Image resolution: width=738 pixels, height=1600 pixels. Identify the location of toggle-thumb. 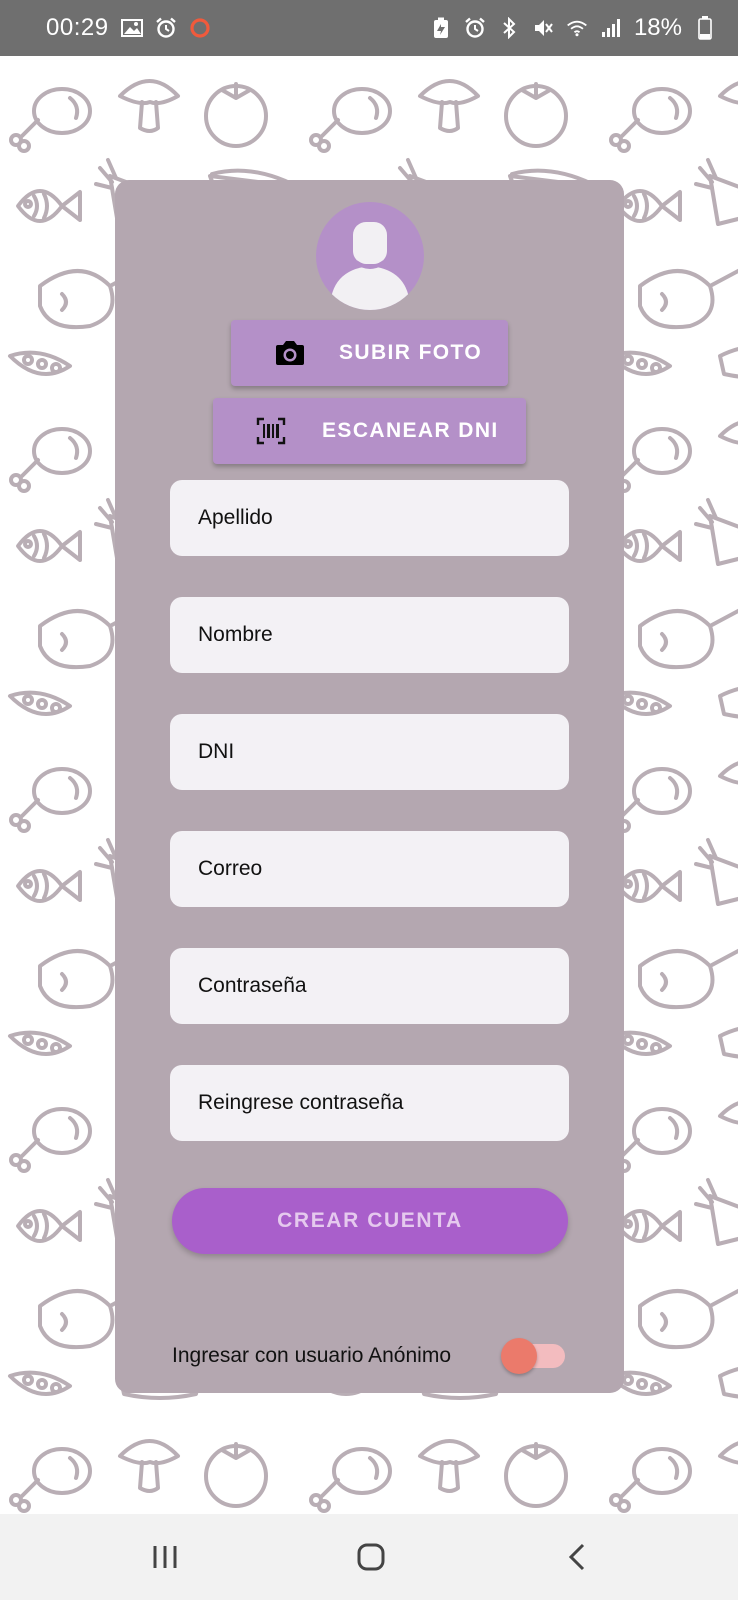
(519, 1356).